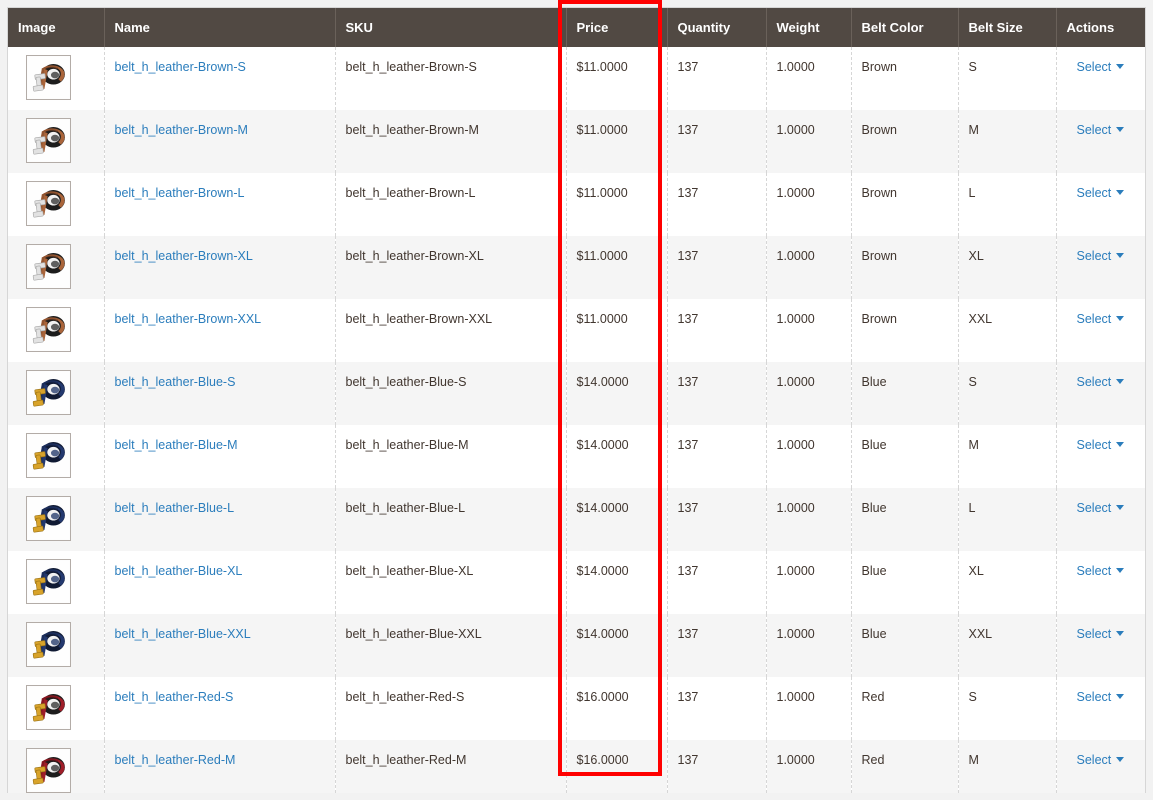  I want to click on product-name-link: belt_h_leather-Red-M, so click(175, 760).